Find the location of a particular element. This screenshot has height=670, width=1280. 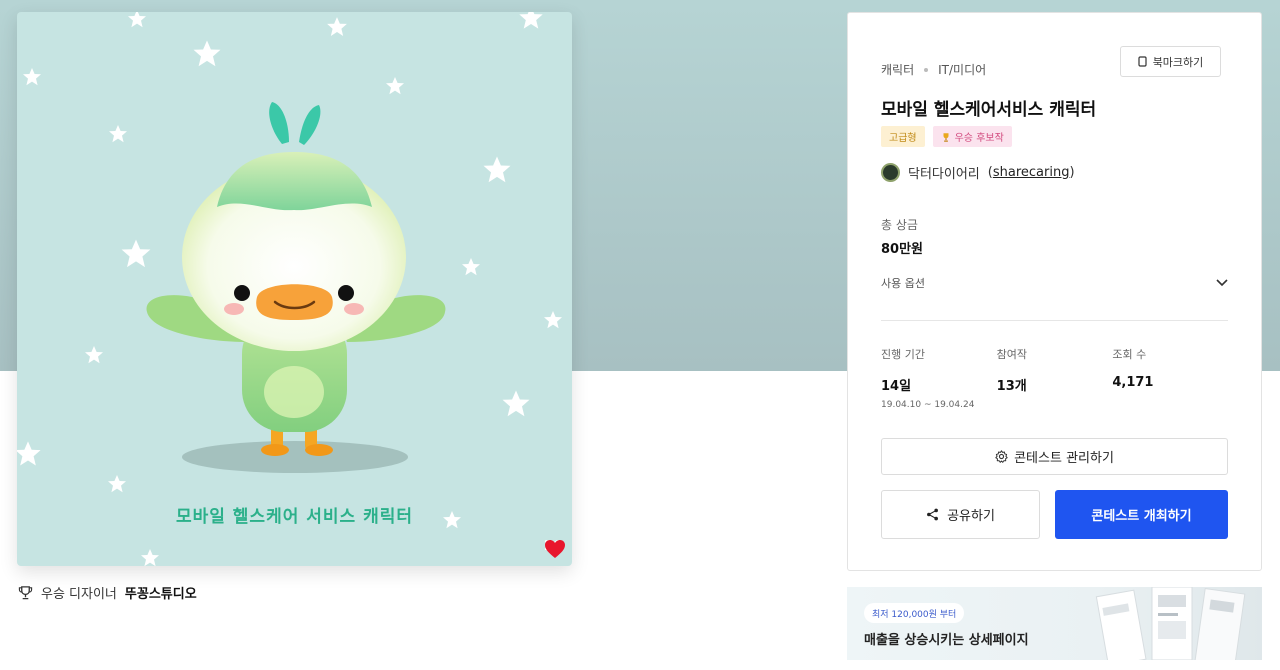

artwork-caption: 모바일 헬스케어 서비스 캐릭터 is located at coordinates (294, 517).